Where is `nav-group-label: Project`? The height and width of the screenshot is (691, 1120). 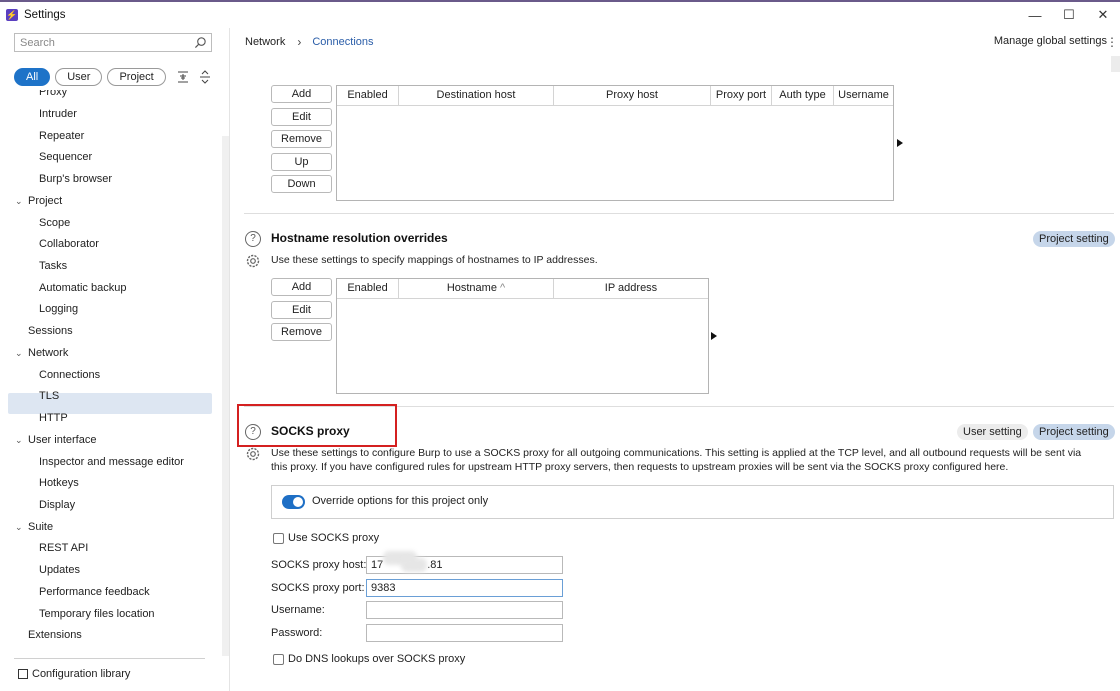
nav-group-label: Project is located at coordinates (45, 201).